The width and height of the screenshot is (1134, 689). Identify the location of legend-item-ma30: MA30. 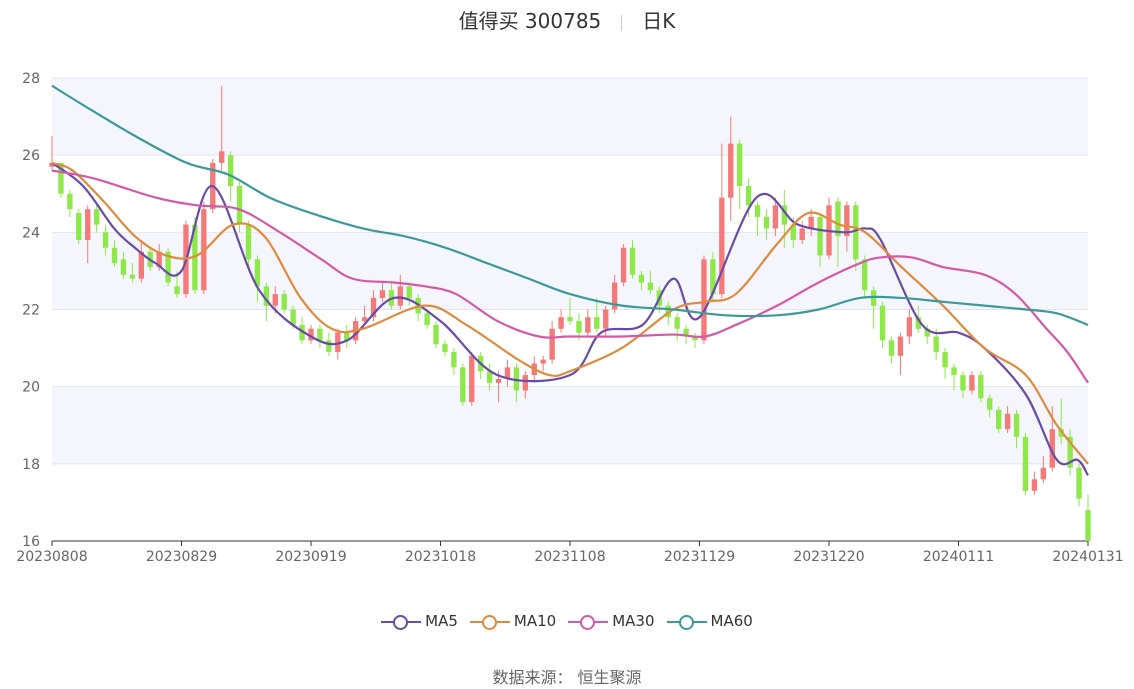
(611, 621).